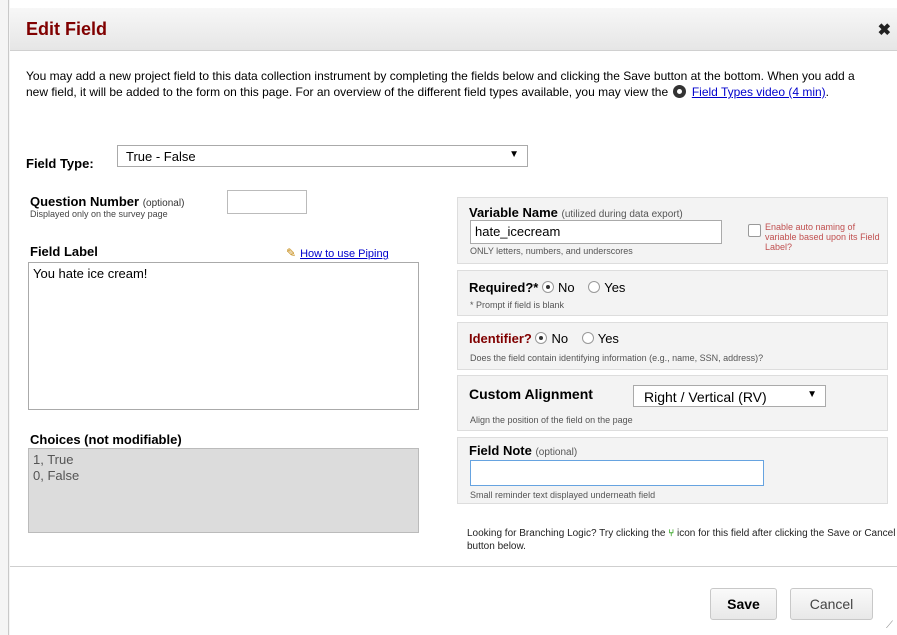 The width and height of the screenshot is (897, 635). I want to click on intro-trailing: ., so click(827, 92).